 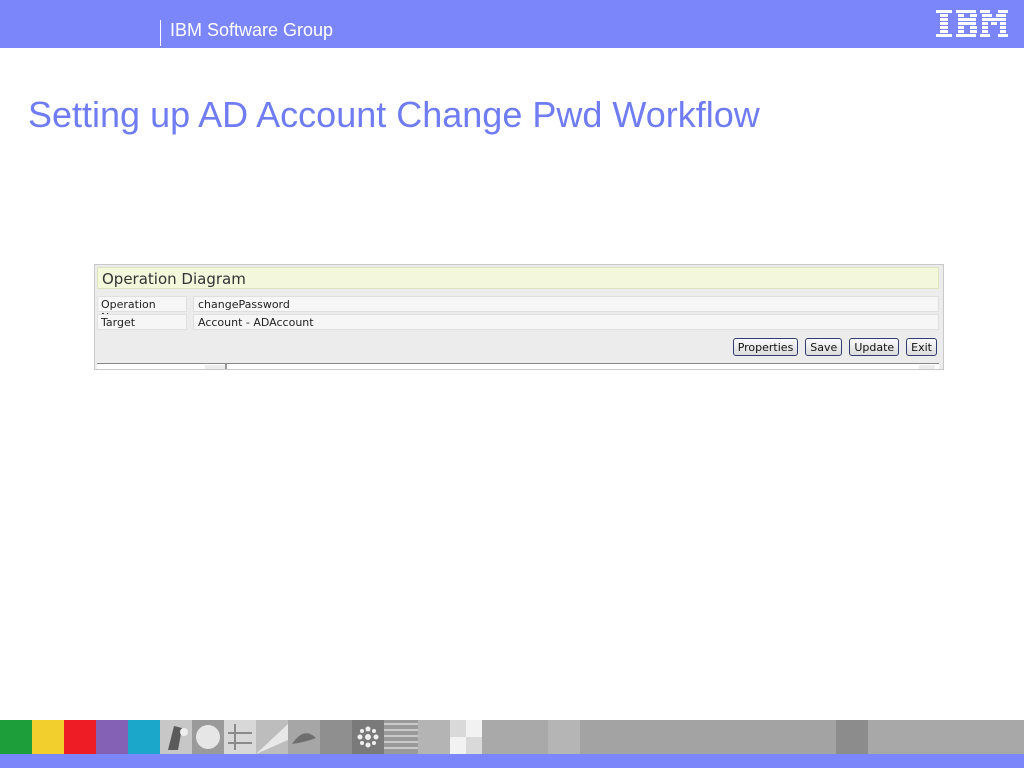 What do you see at coordinates (215, 367) in the screenshot?
I see `pane-splitter` at bounding box center [215, 367].